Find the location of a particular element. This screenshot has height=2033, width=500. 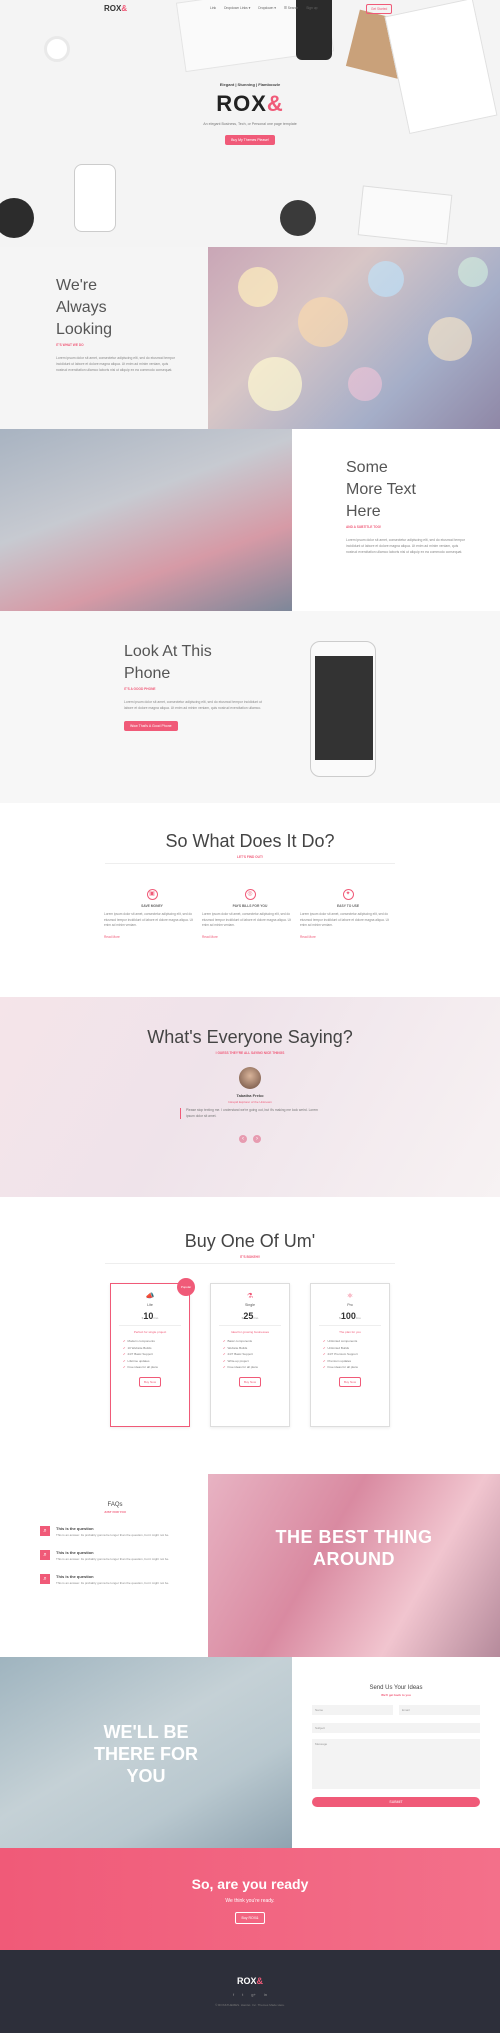

form-subtitle: We'll get back to you is located at coordinates (396, 1695).